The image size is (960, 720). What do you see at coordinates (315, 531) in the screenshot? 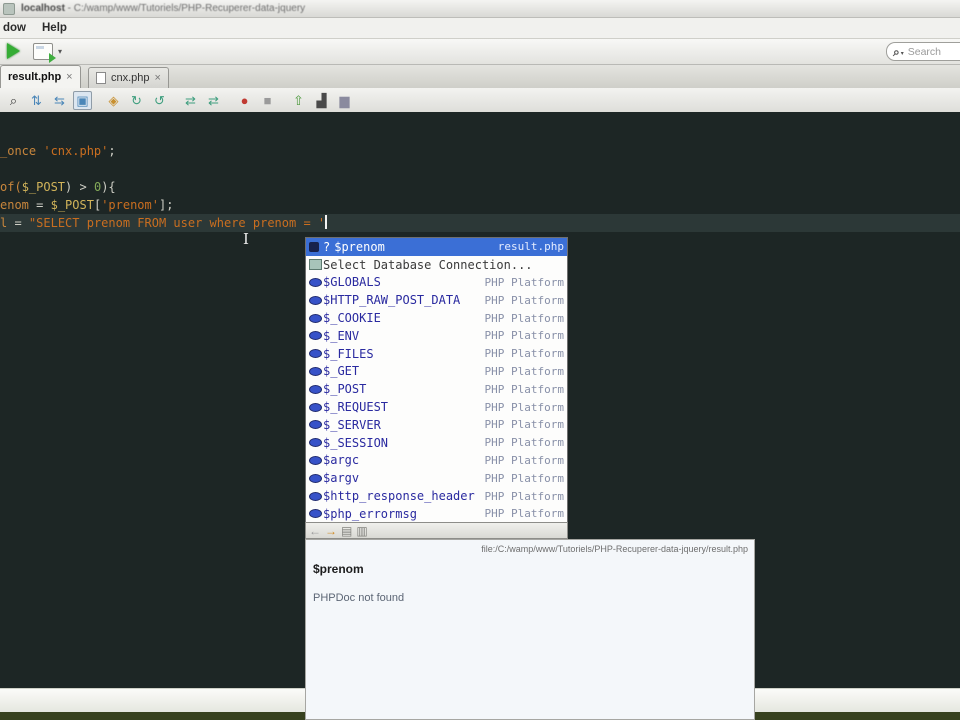
I see `back-icon: ←` at bounding box center [315, 531].